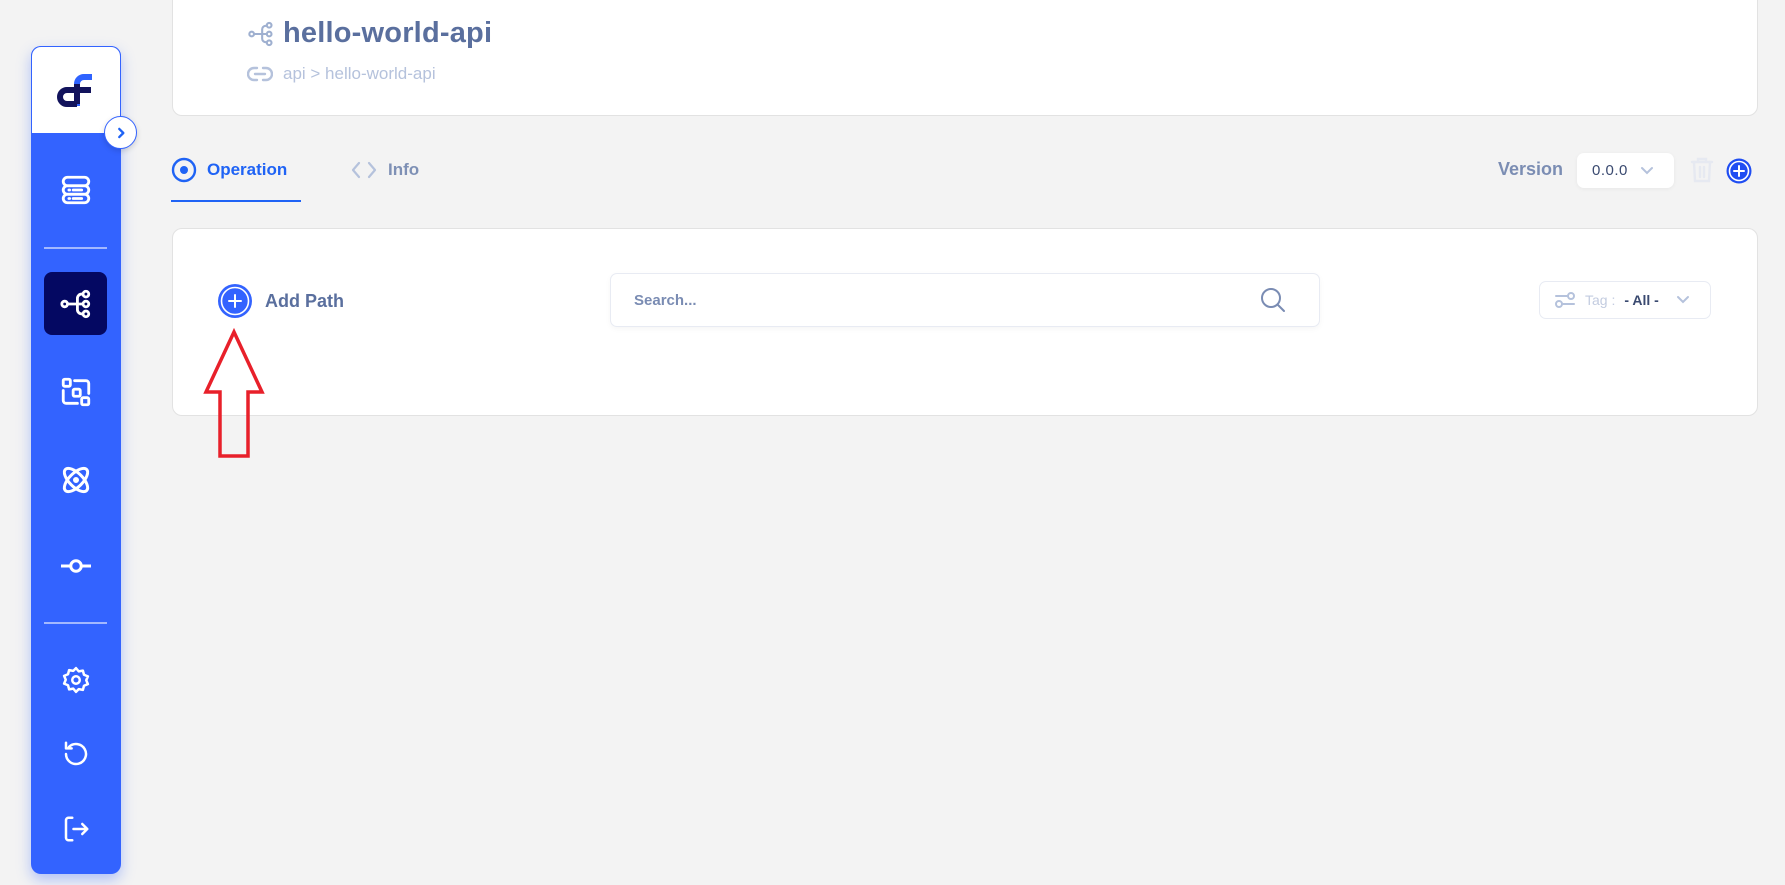  I want to click on add-path-button: Add Path, so click(280, 301).